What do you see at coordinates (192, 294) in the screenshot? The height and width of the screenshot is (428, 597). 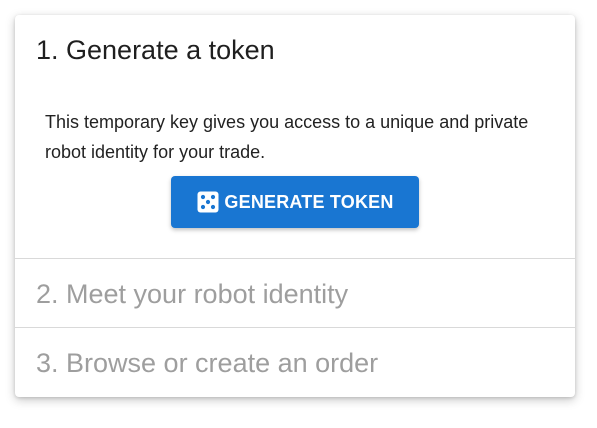 I see `step-2-title: 2. Meet your robot identity` at bounding box center [192, 294].